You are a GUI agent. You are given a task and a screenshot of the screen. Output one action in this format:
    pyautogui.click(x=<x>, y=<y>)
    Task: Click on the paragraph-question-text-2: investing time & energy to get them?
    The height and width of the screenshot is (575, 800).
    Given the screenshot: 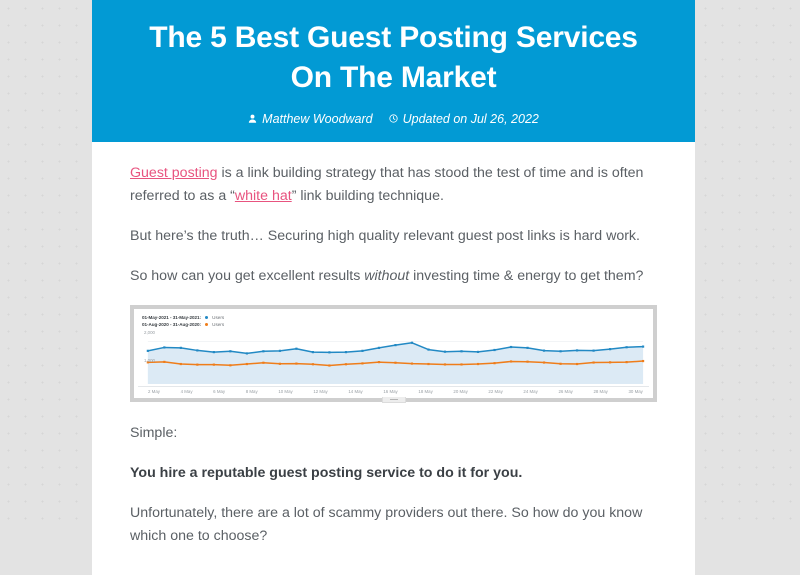 What is the action you would take?
    pyautogui.click(x=526, y=275)
    